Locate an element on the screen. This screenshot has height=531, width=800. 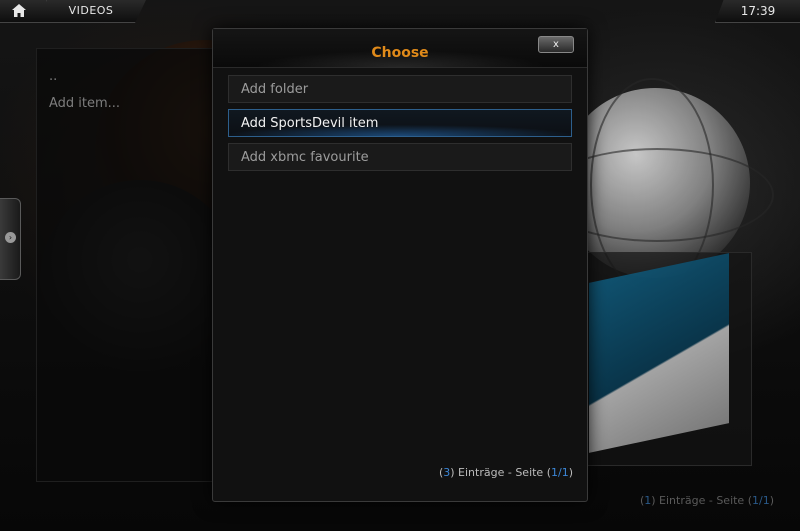
option-label: Add xbmc favourite is located at coordinates (305, 157).